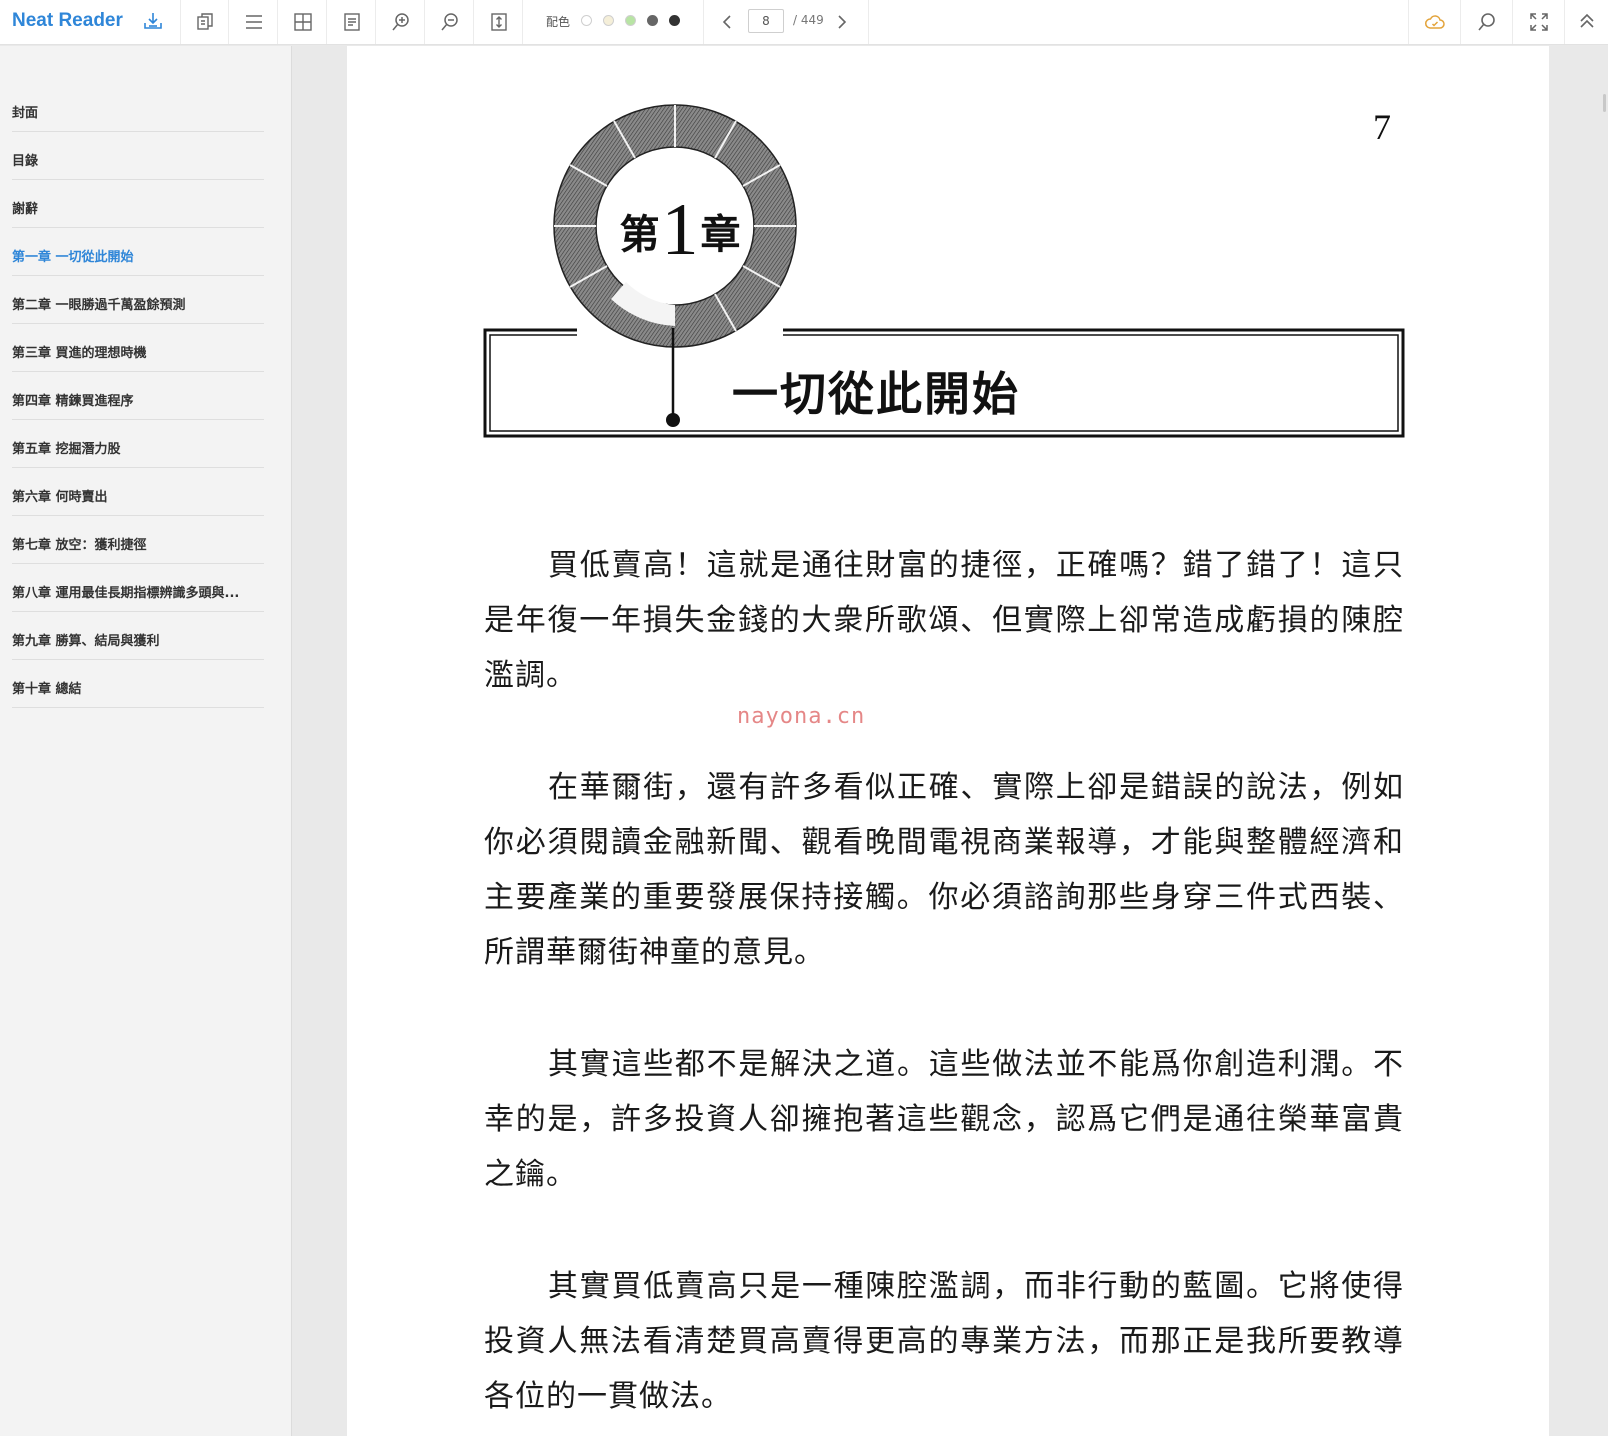 The image size is (1608, 1436). I want to click on copy-button, so click(204, 22).